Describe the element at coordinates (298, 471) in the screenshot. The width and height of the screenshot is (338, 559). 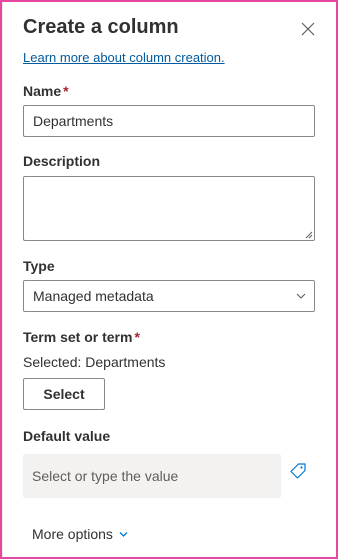
I see `tag-icon` at that location.